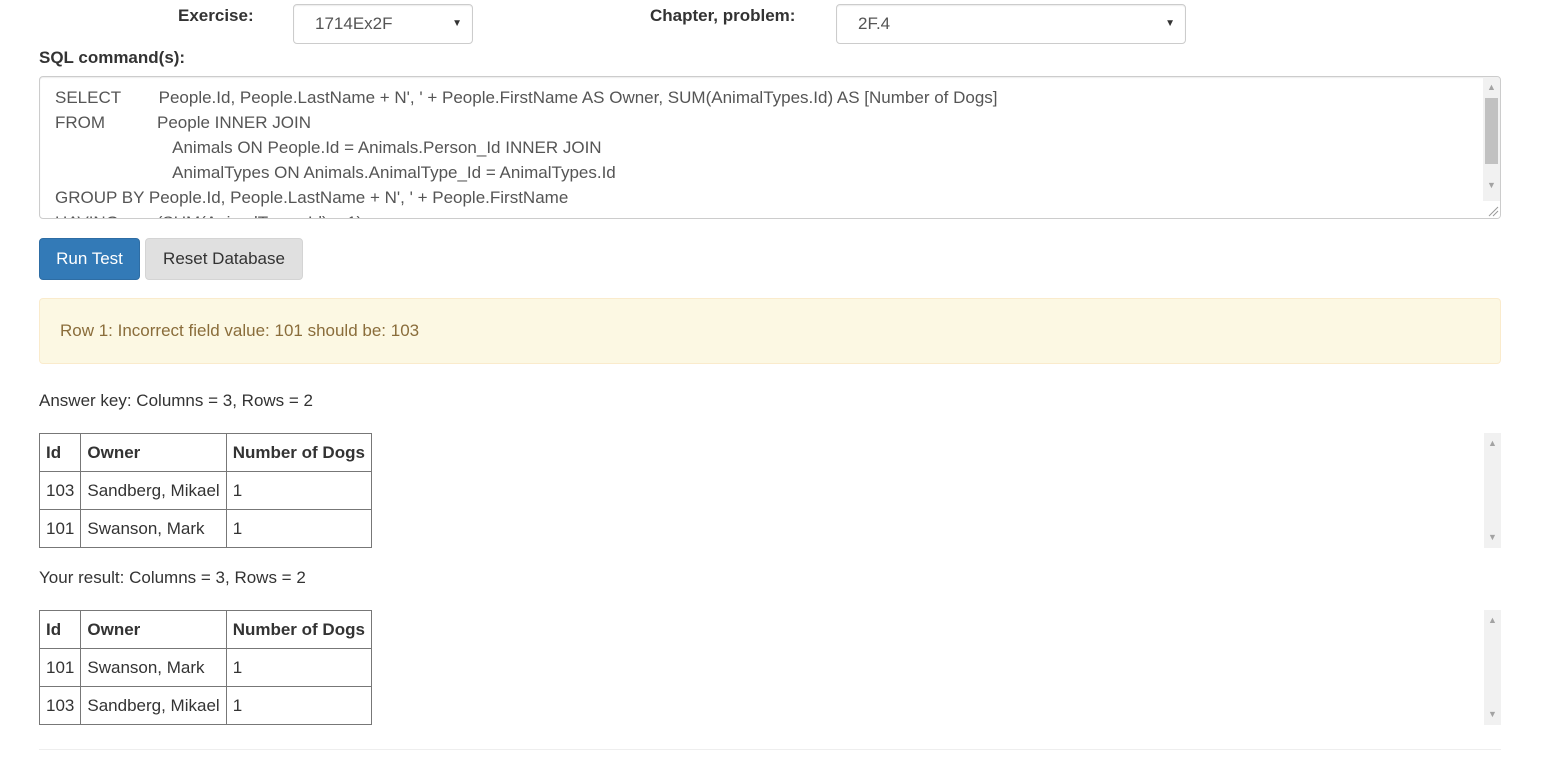 The width and height of the screenshot is (1544, 767). I want to click on run-test-button: Run Test, so click(89, 259).